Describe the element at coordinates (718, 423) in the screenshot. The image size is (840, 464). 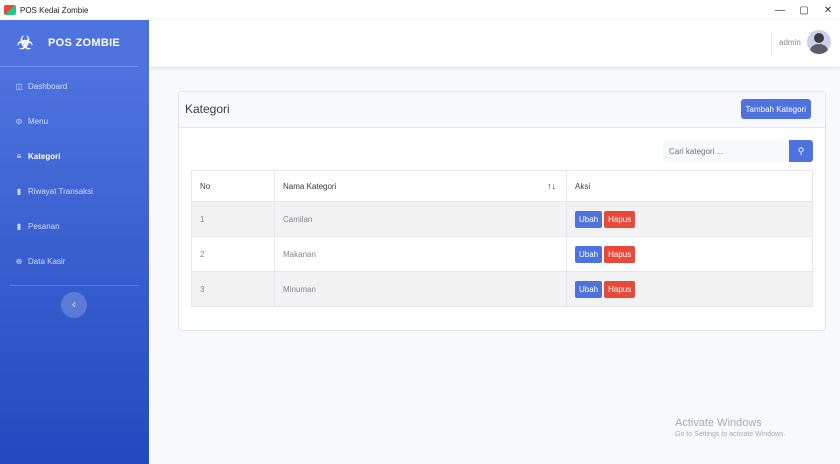
I see `watermark-title: Activate Windows` at that location.